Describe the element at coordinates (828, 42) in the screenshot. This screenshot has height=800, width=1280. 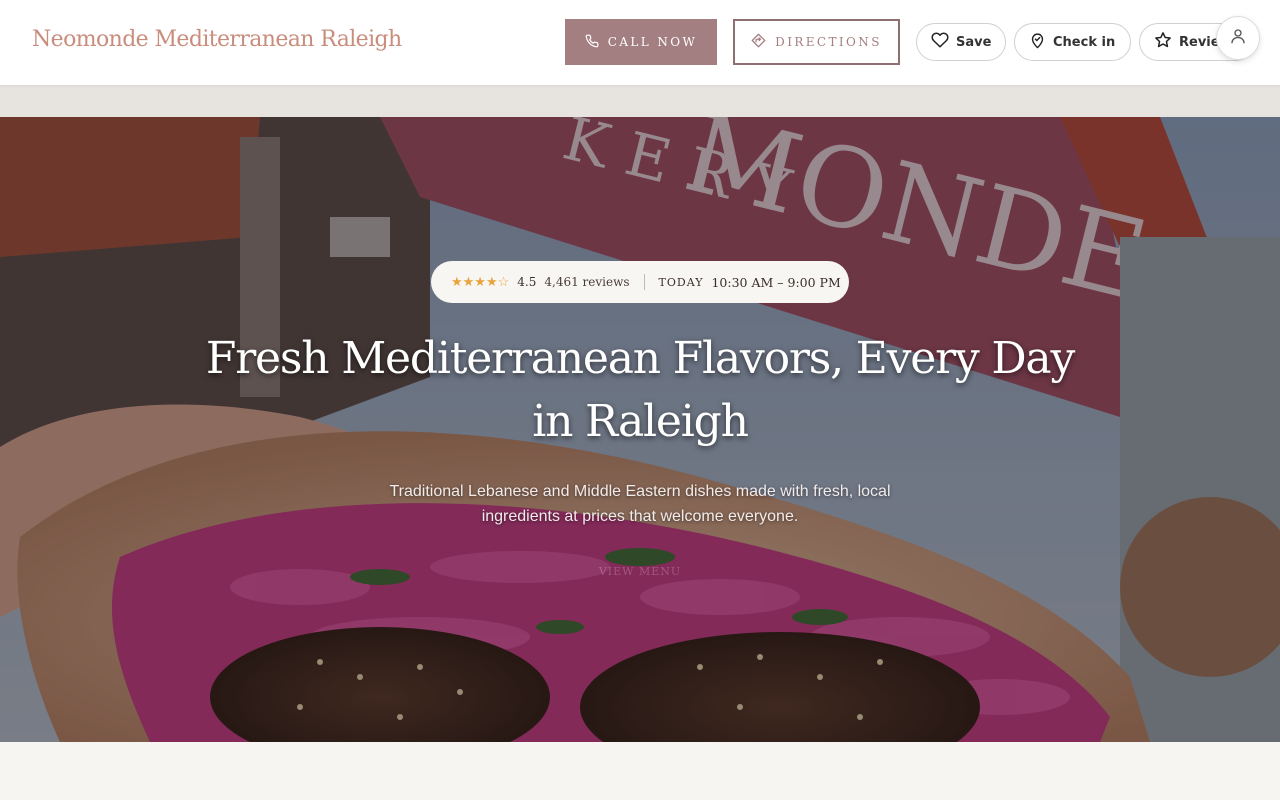
I see `directions-label: DIRECTIONS` at that location.